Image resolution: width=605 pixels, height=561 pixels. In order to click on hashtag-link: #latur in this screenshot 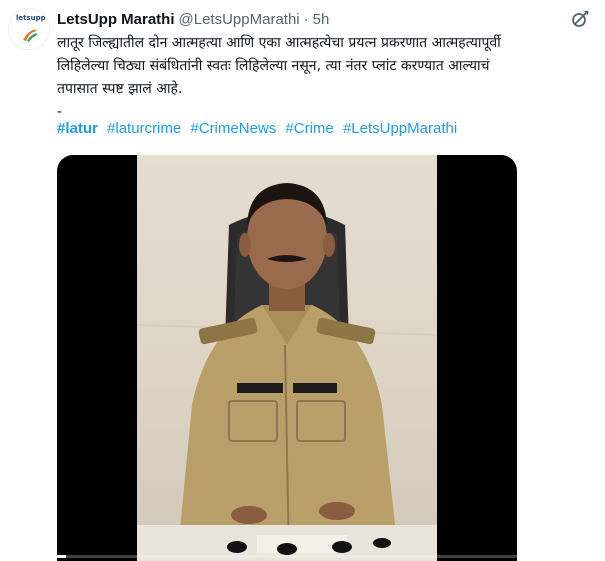, I will do `click(77, 128)`.